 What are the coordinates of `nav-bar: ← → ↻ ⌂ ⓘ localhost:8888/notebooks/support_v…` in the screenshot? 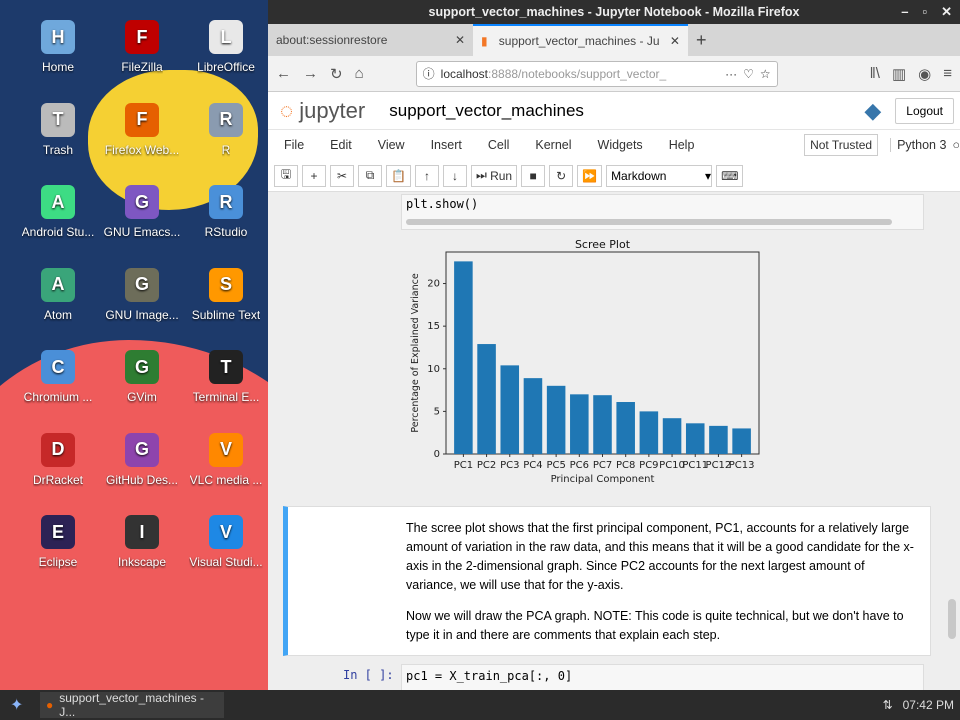 It's located at (614, 74).